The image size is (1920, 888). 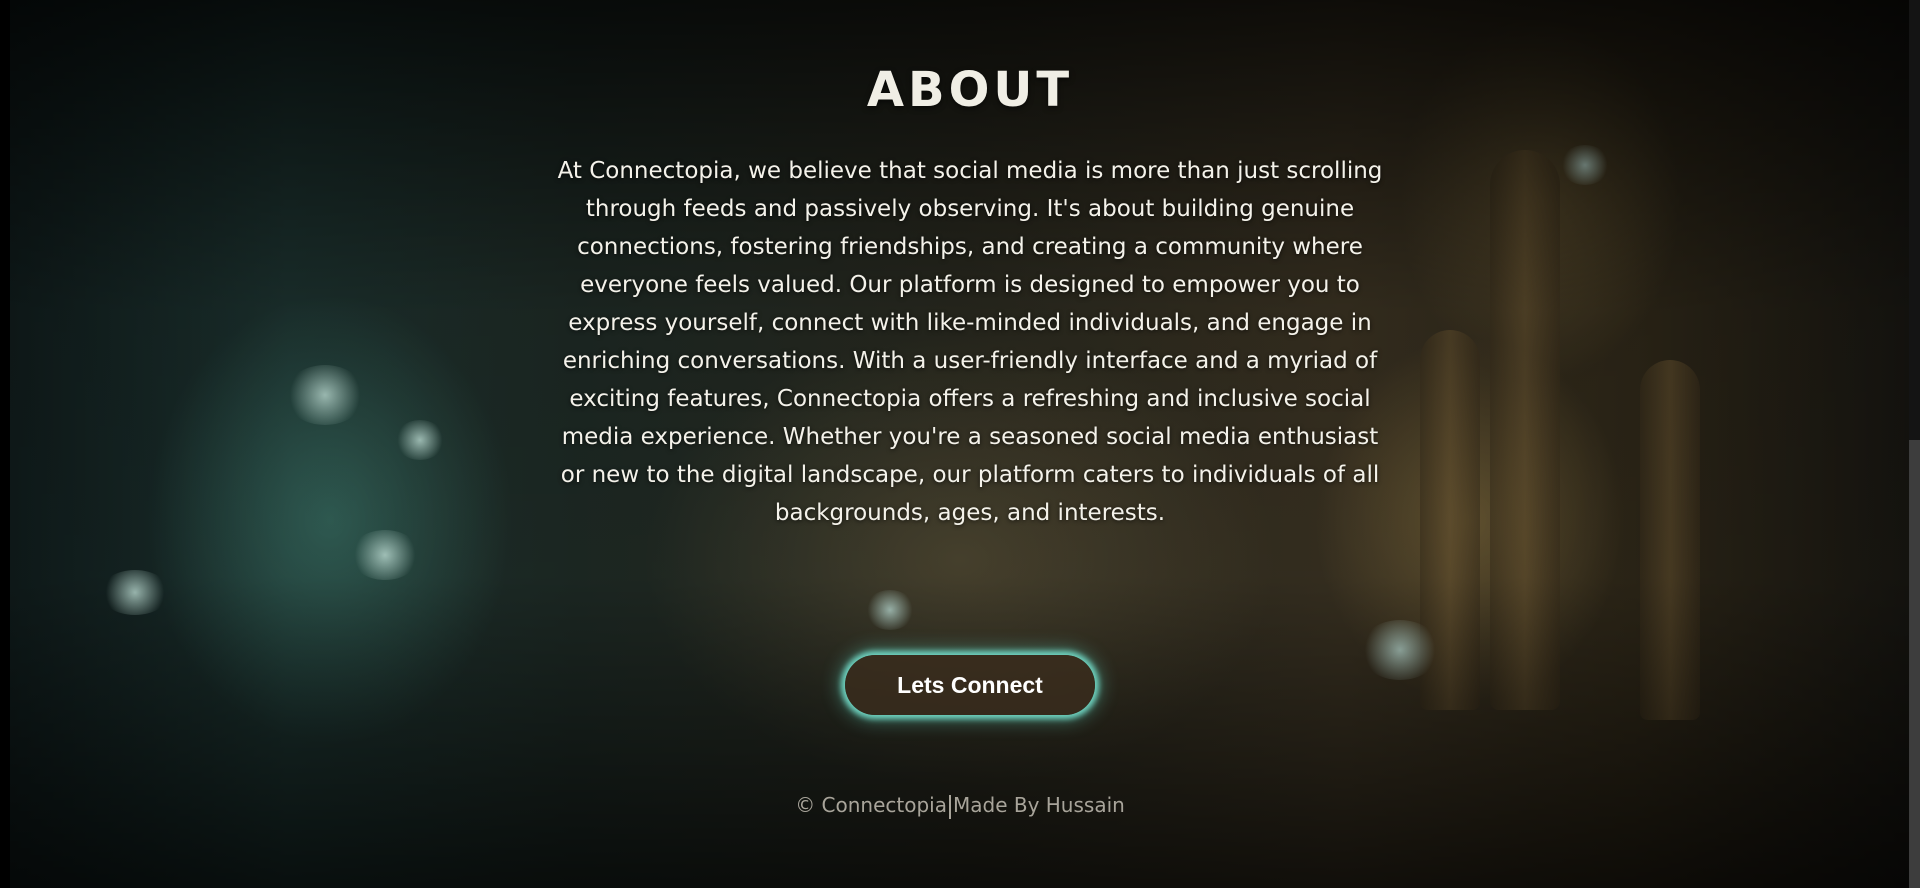 What do you see at coordinates (871, 805) in the screenshot?
I see `footer-copyright: © Connectopia` at bounding box center [871, 805].